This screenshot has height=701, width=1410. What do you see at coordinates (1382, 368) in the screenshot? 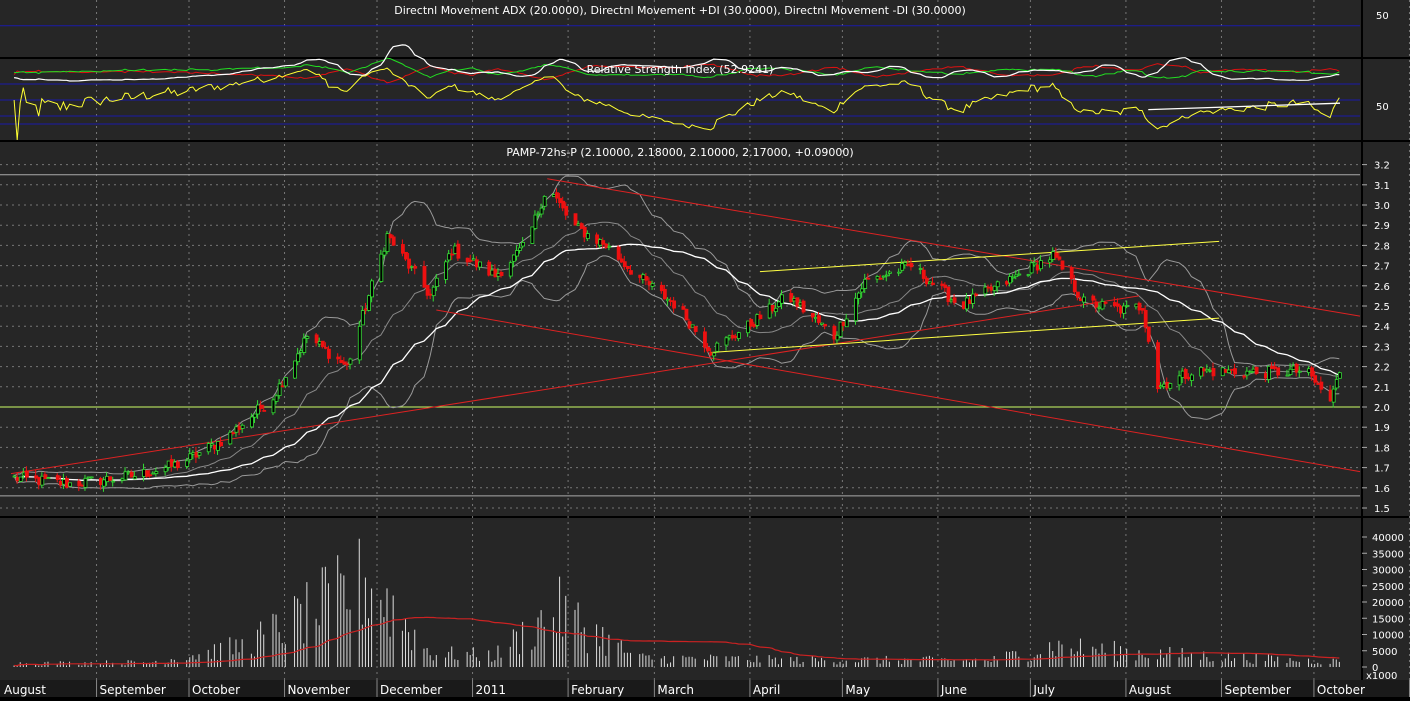
I see `price-tick-label: 2.2` at bounding box center [1382, 368].